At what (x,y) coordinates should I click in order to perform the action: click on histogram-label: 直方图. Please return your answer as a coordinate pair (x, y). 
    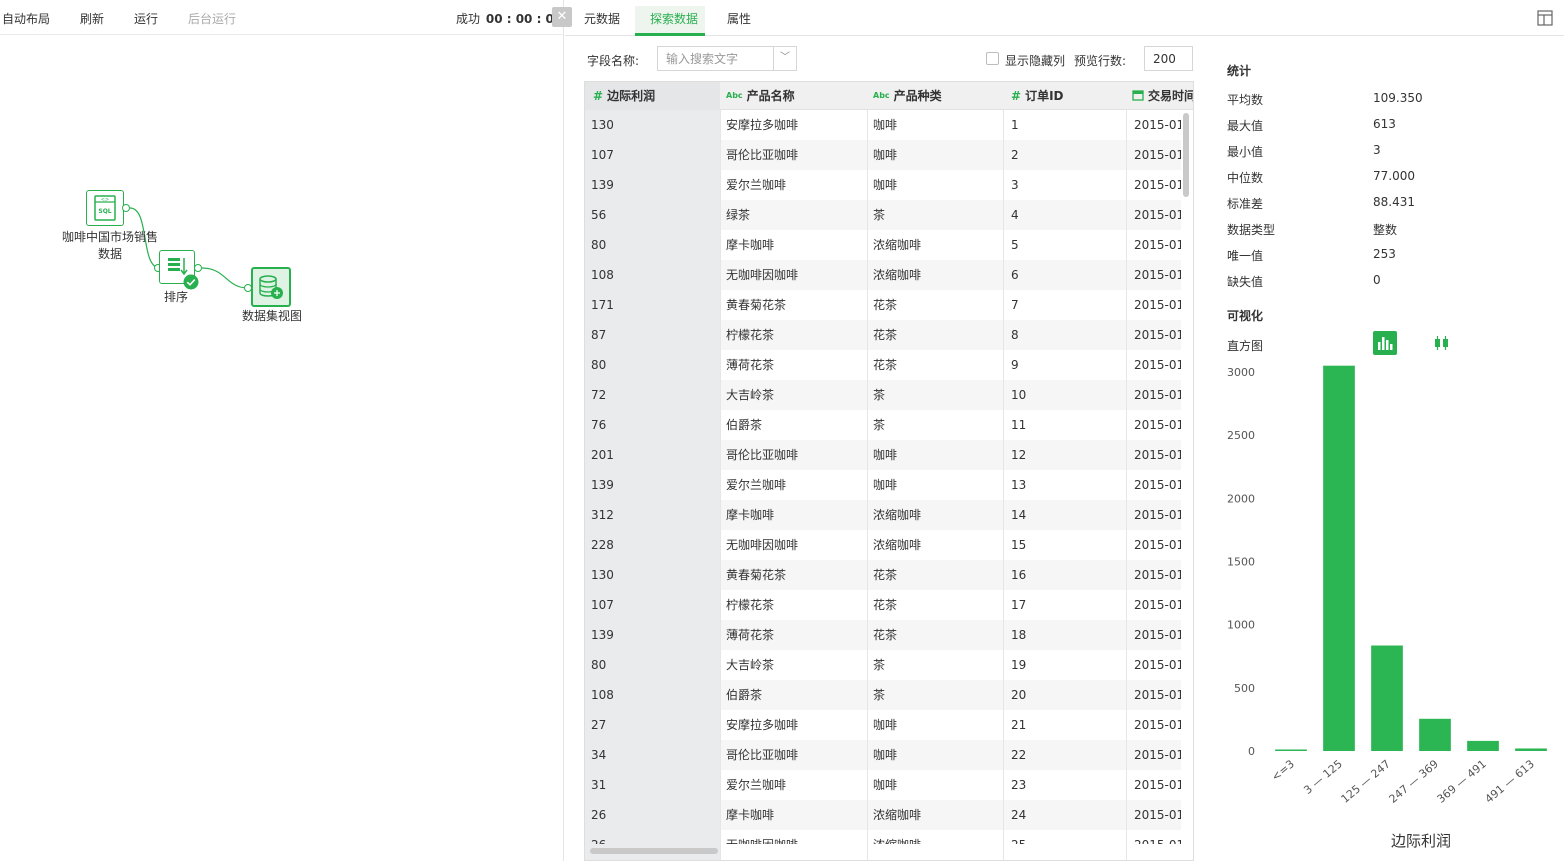
    Looking at the image, I should click on (1245, 346).